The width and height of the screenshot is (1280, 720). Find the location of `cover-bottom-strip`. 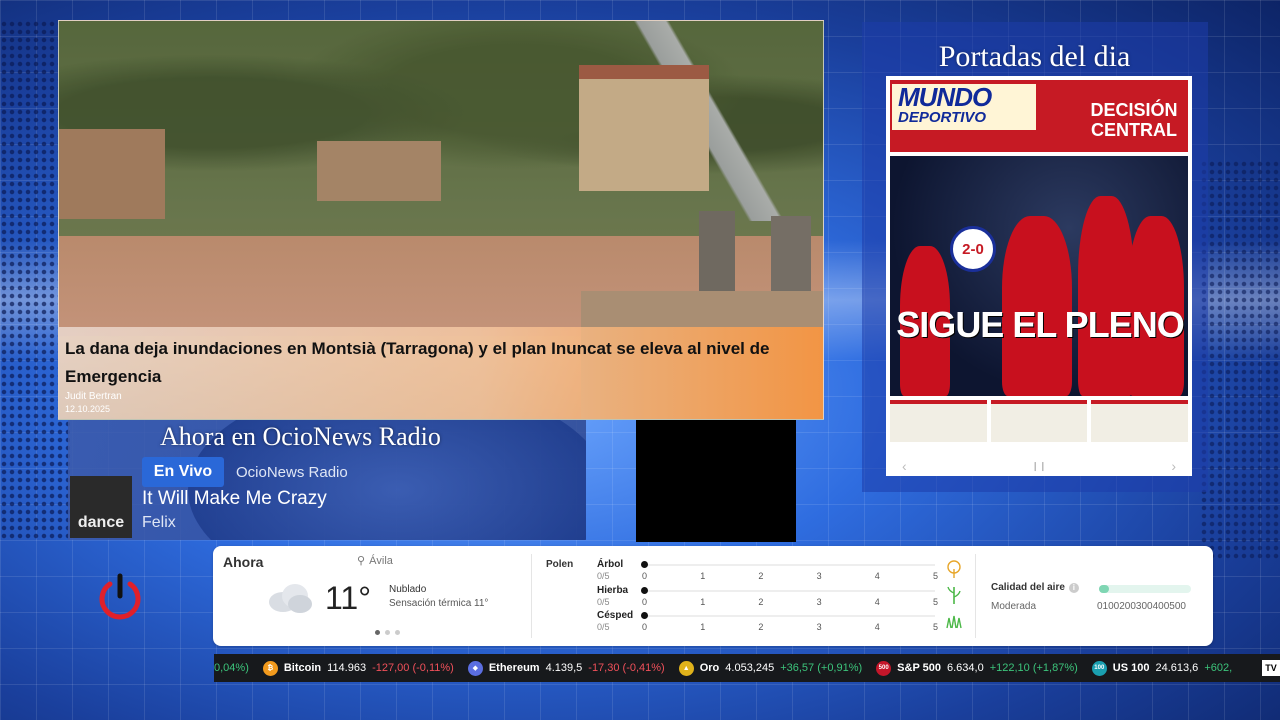

cover-bottom-strip is located at coordinates (1039, 421).